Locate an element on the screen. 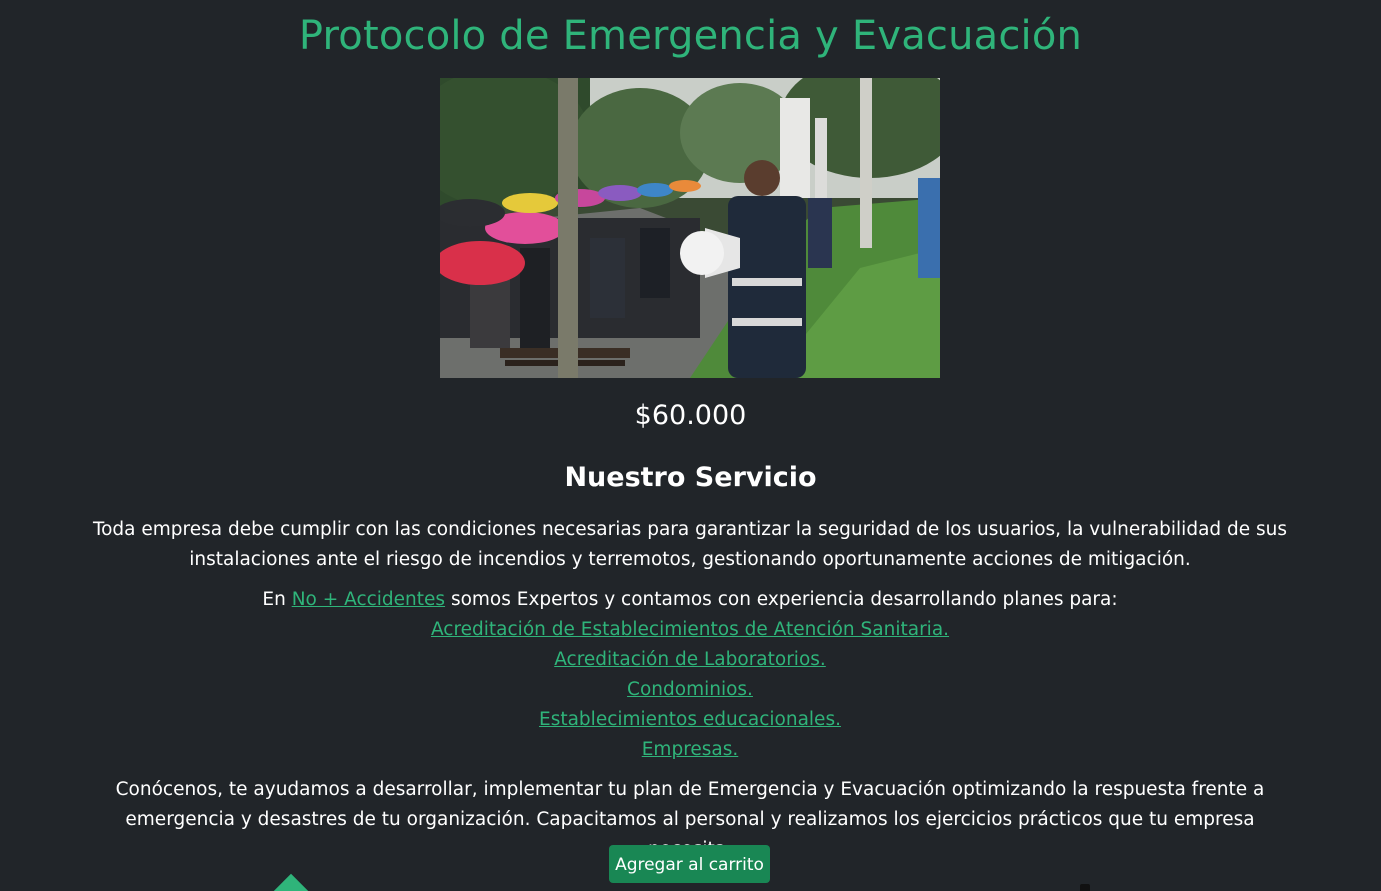 This screenshot has width=1381, height=891. plans-list-row-3: Condominios. is located at coordinates (690, 690).